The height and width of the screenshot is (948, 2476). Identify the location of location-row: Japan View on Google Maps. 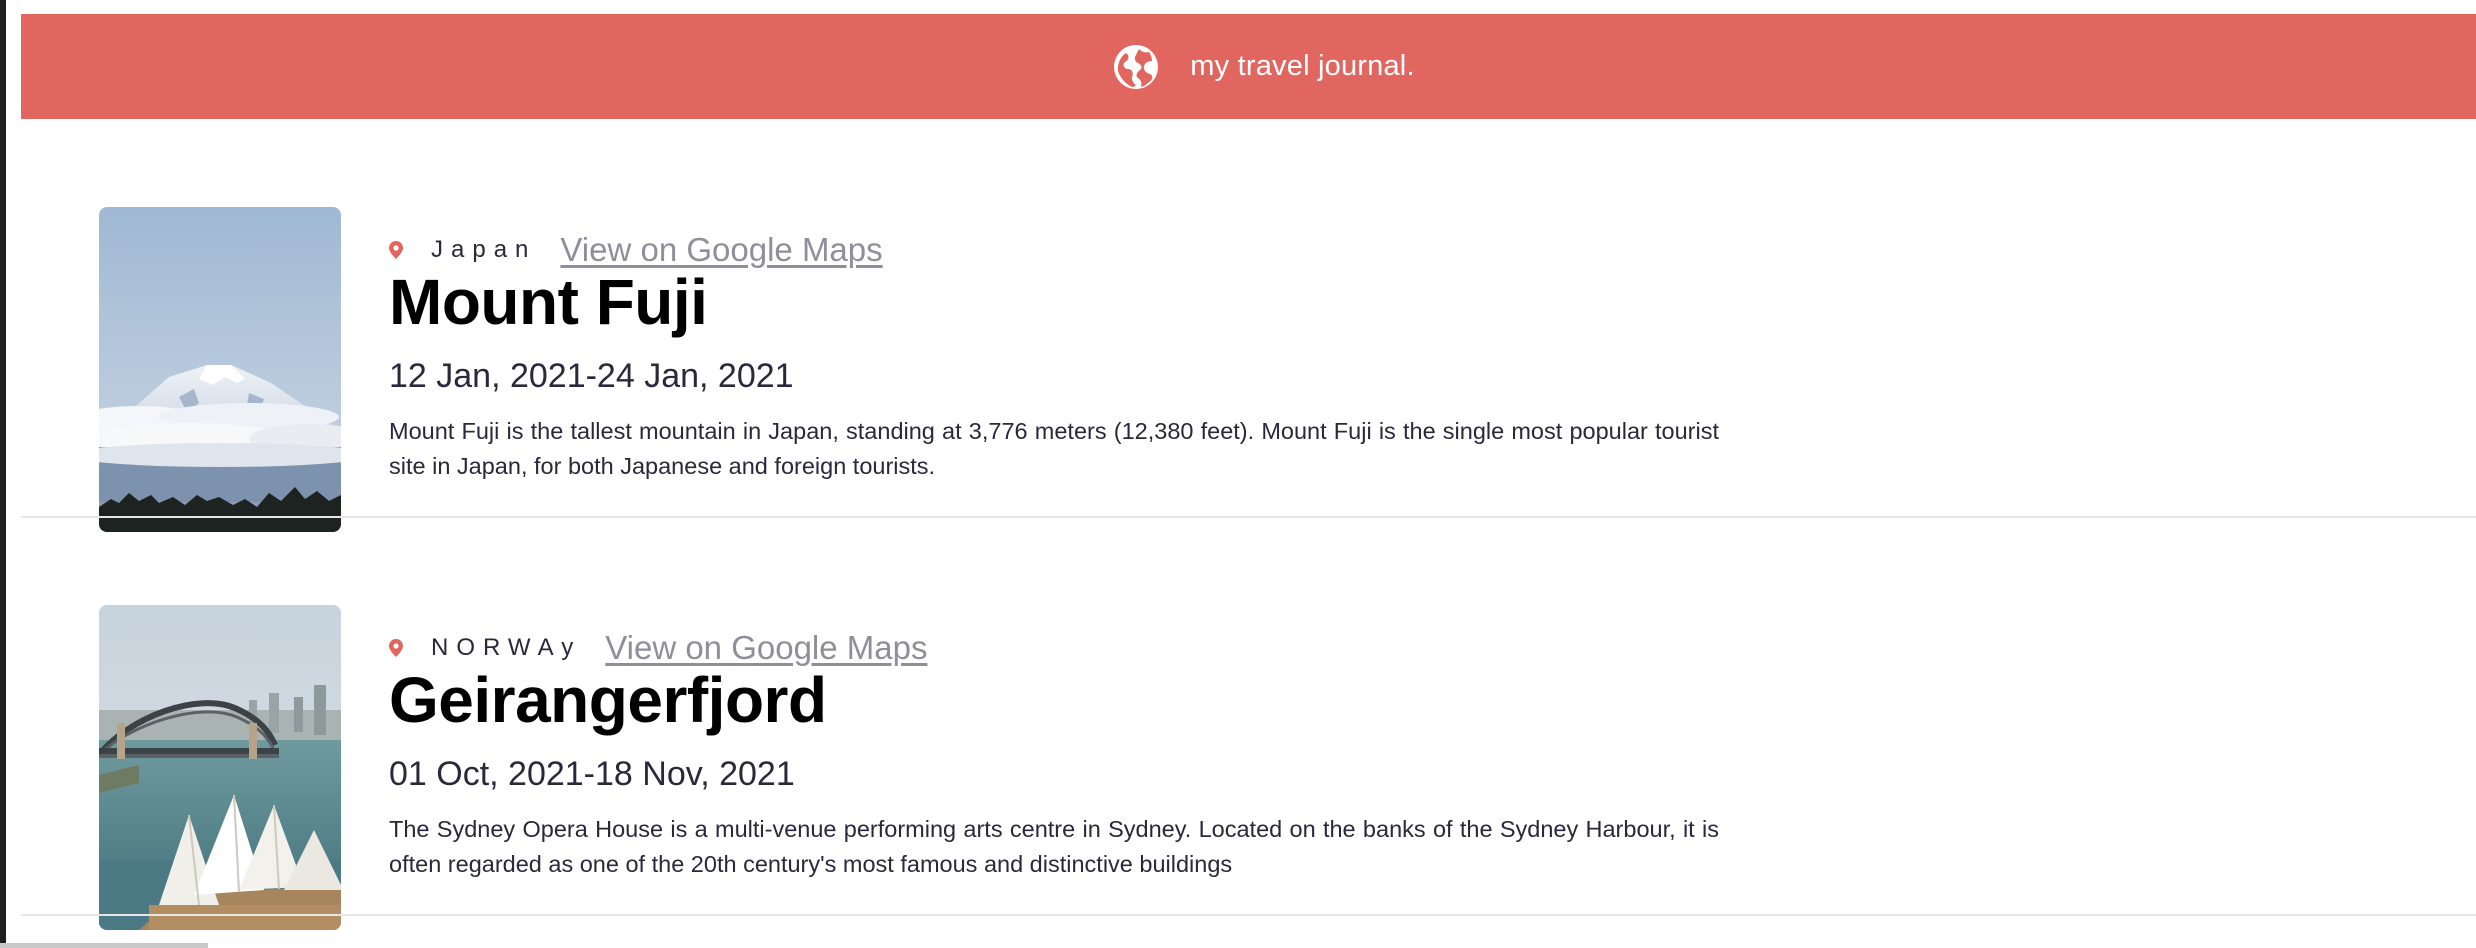
(636, 250).